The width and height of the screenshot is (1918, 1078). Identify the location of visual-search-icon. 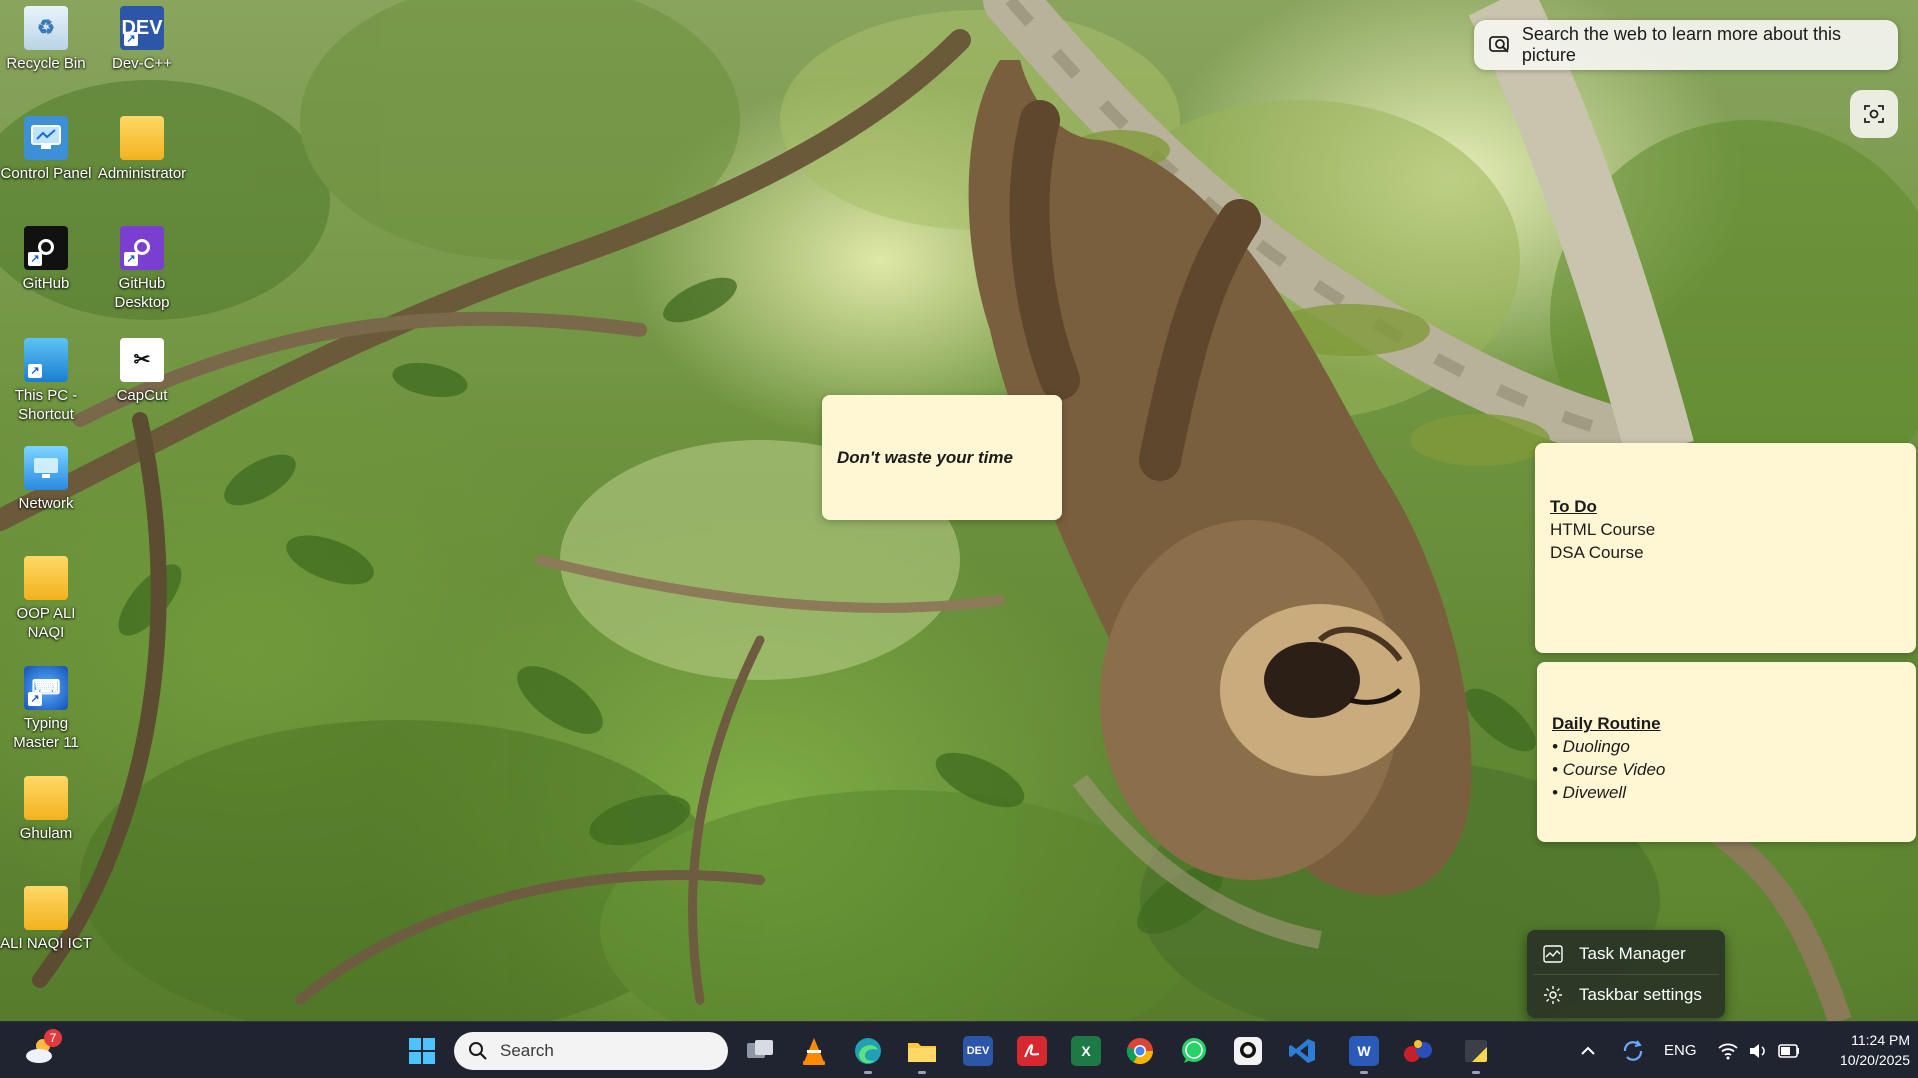
(1499, 44).